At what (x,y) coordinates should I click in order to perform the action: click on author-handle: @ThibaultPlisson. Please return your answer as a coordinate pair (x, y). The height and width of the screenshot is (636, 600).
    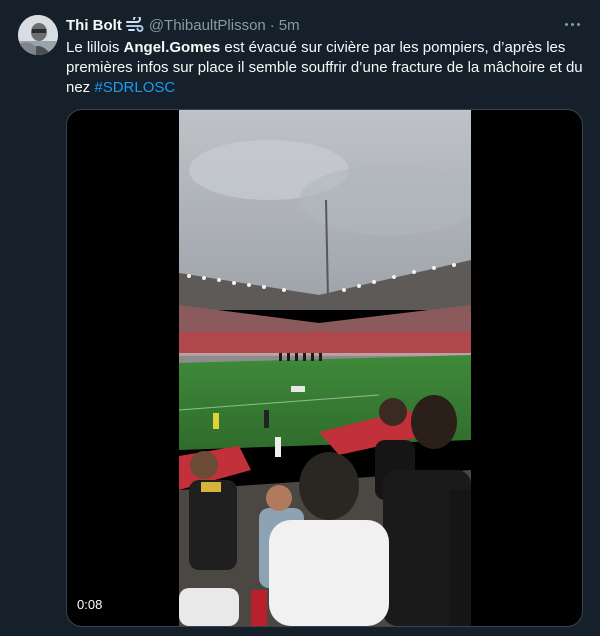
    Looking at the image, I should click on (207, 25).